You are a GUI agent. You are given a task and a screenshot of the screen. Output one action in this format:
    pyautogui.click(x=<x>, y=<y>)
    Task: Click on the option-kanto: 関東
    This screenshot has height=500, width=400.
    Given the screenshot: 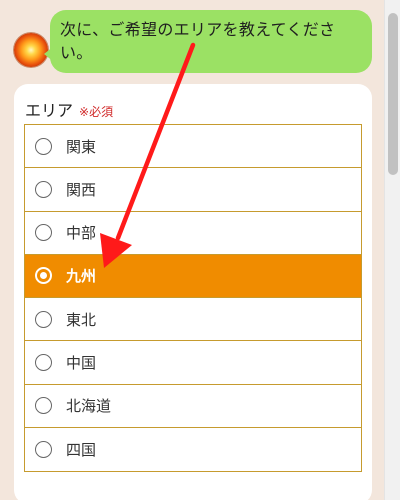 What is the action you would take?
    pyautogui.click(x=193, y=147)
    